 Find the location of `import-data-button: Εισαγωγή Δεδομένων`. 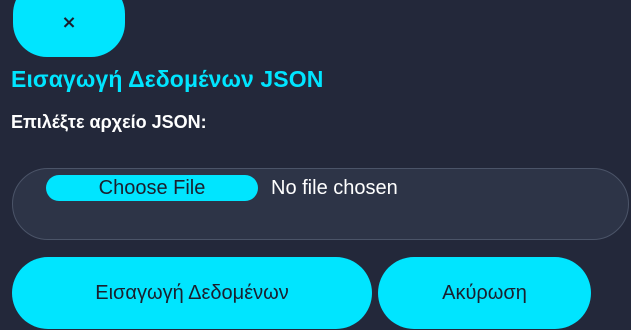

import-data-button: Εισαγωγή Δεδομένων is located at coordinates (192, 293).